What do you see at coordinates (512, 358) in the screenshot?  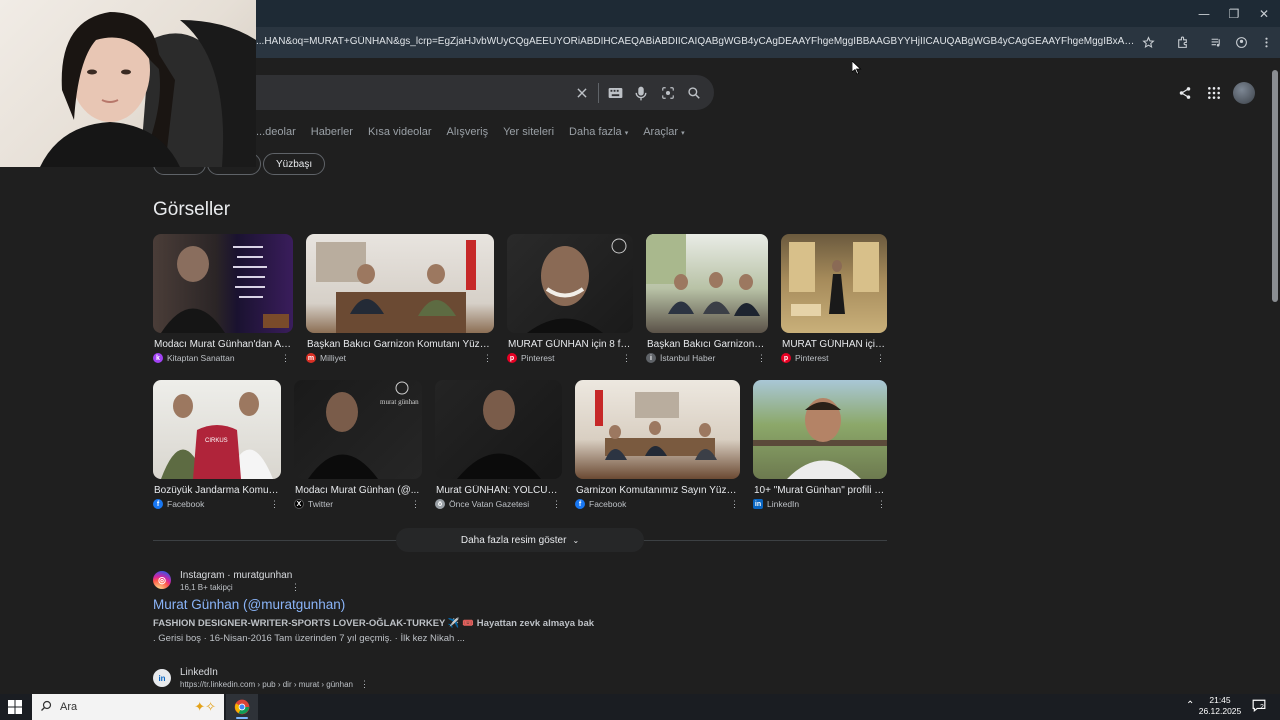 I see `pinterest-icon: p` at bounding box center [512, 358].